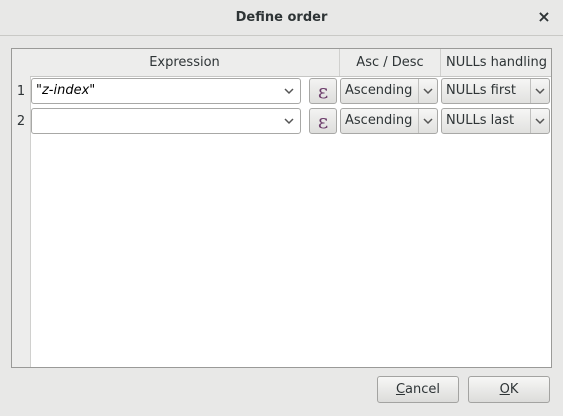 The height and width of the screenshot is (416, 563). I want to click on cancel-mnemonic: C, so click(400, 389).